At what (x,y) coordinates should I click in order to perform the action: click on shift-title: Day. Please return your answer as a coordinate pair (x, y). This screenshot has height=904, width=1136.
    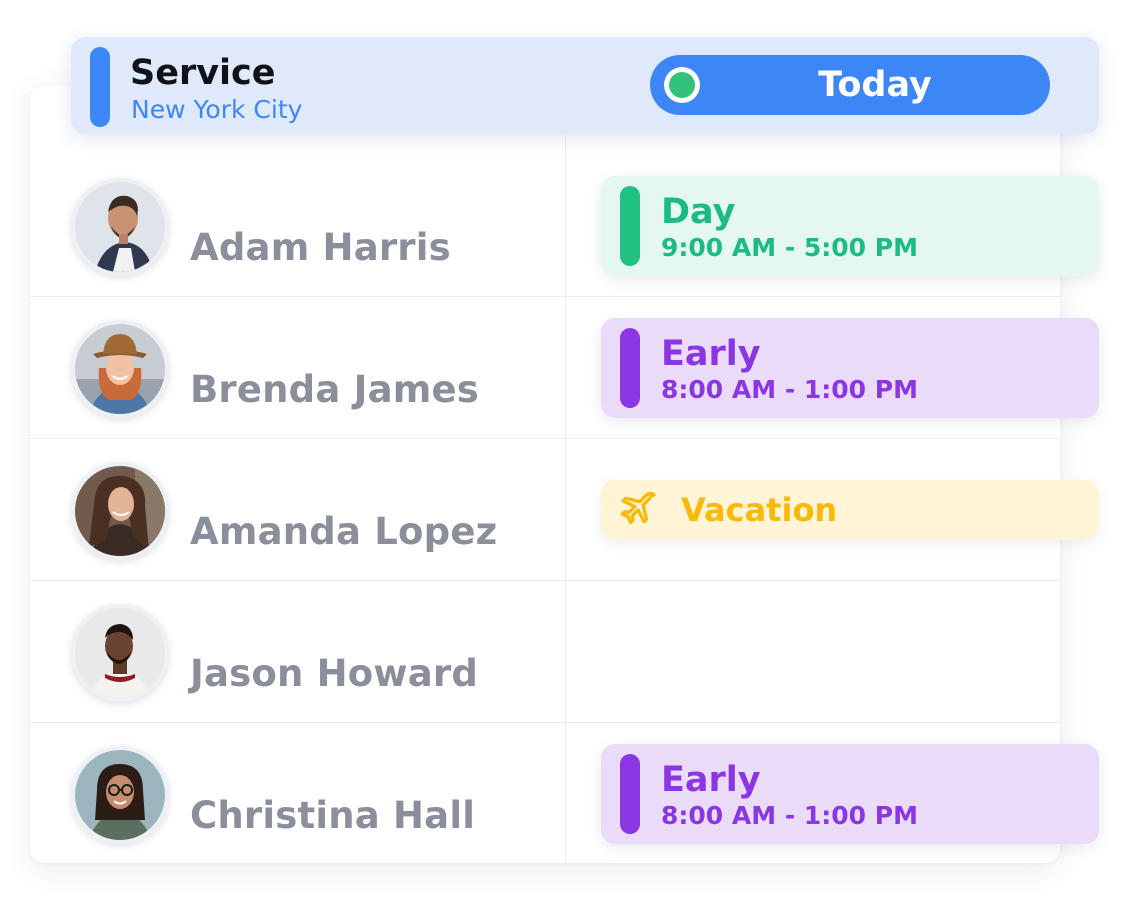
    Looking at the image, I should click on (698, 212).